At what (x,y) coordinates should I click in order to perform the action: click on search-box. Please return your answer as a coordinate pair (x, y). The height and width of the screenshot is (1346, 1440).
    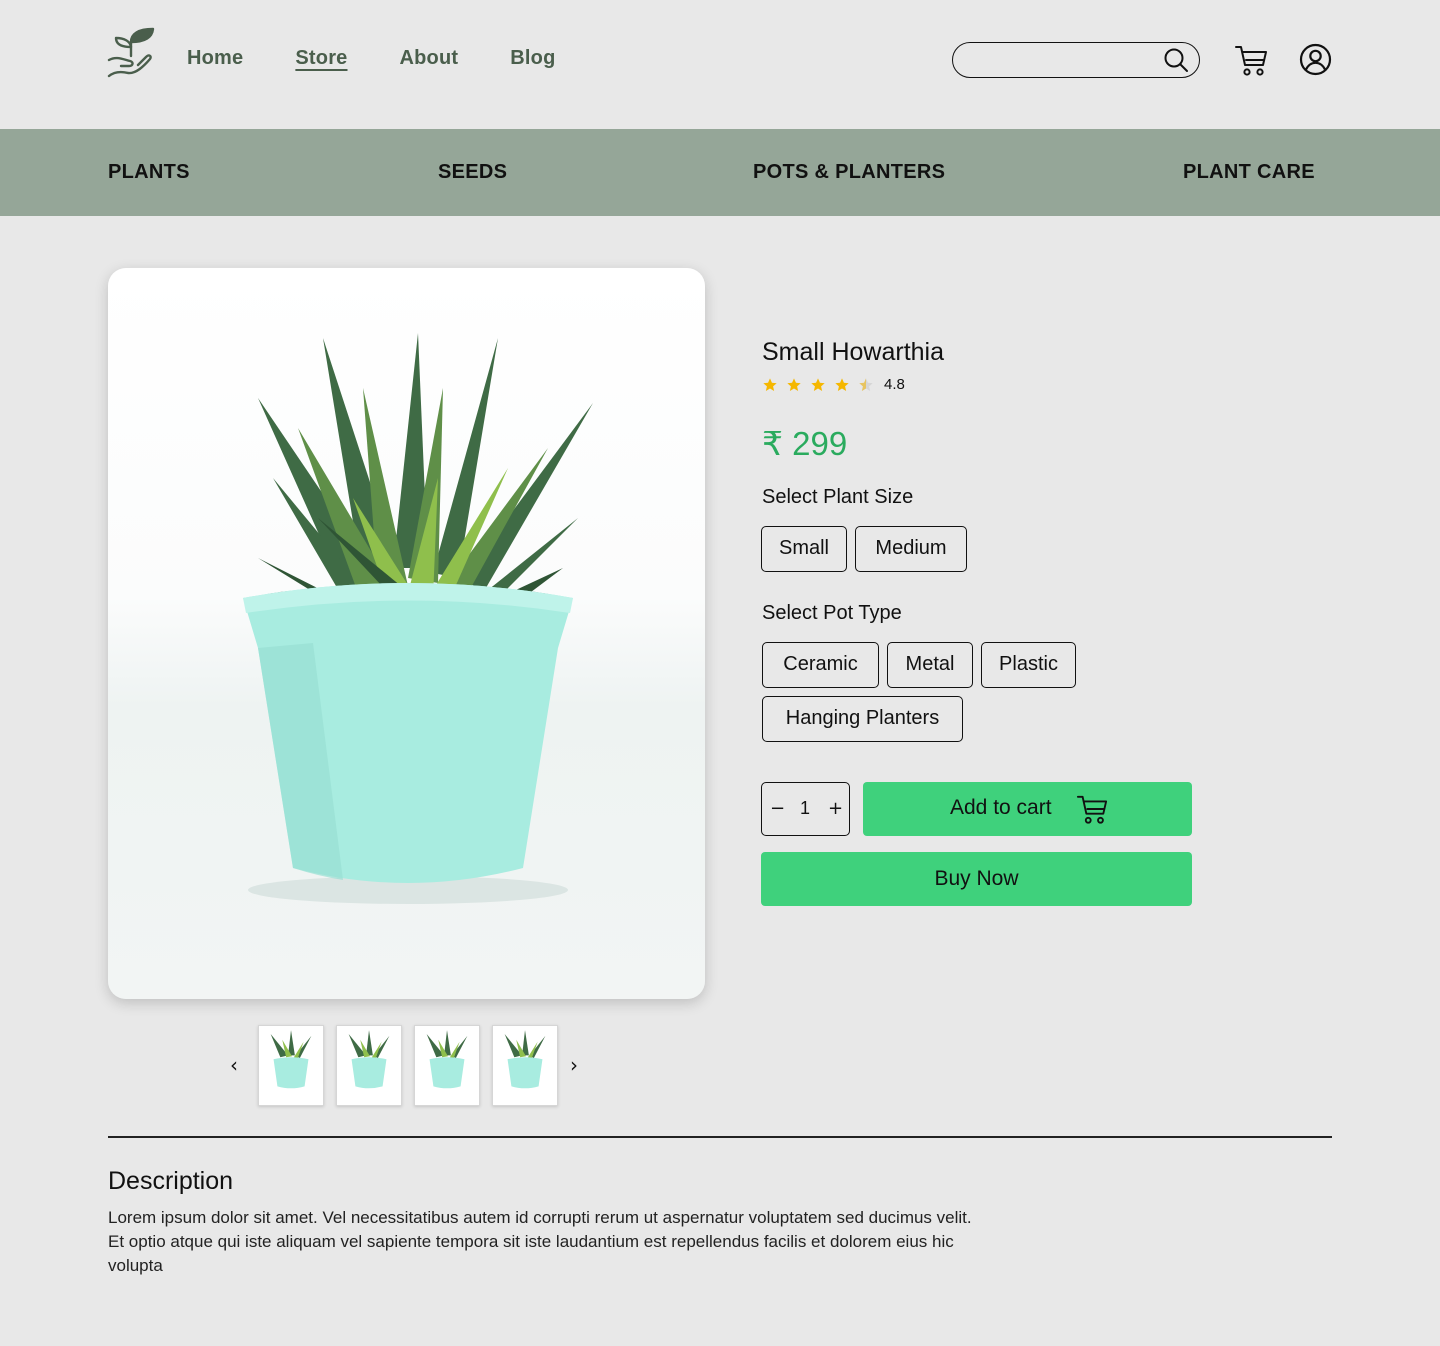
    Looking at the image, I should click on (1076, 60).